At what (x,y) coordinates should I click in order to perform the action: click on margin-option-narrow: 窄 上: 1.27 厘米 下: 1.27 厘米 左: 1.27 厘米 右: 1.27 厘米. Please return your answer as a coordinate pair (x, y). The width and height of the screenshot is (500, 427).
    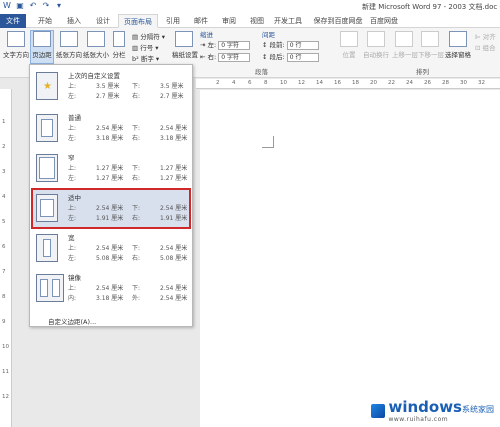
    Looking at the image, I should click on (111, 169).